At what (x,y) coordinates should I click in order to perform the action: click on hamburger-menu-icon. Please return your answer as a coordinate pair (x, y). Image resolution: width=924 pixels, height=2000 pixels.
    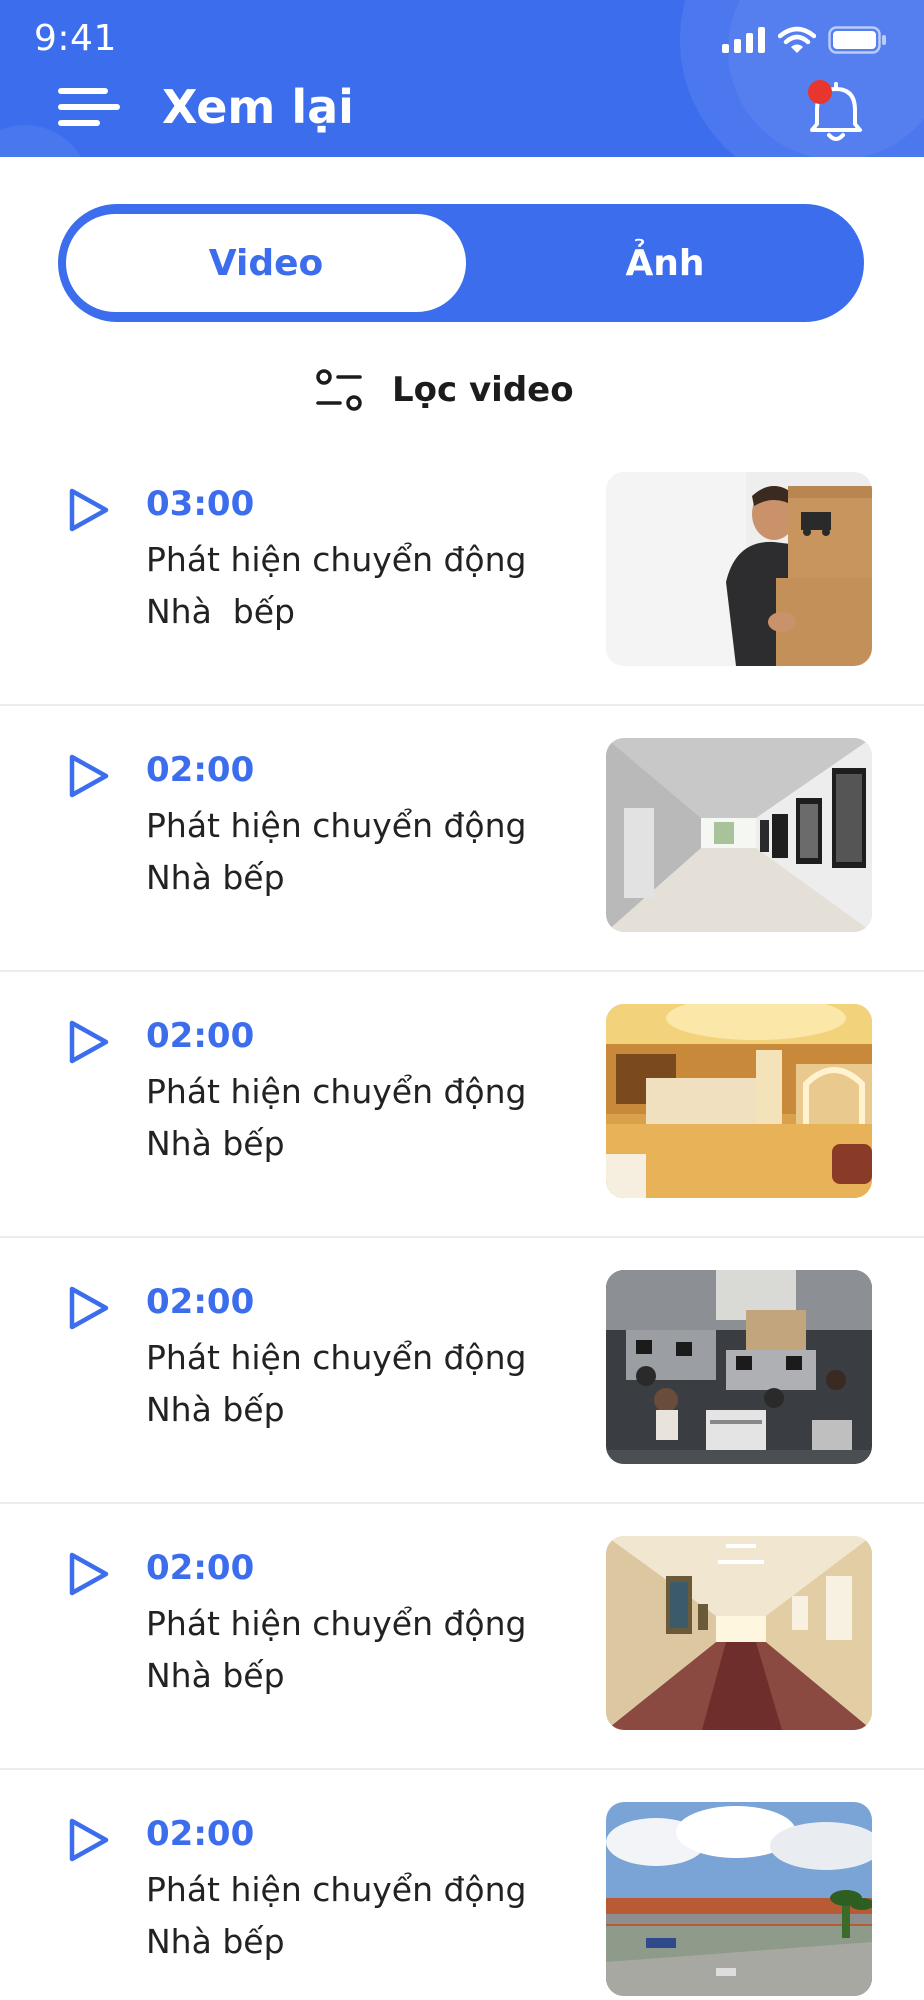
    Looking at the image, I should click on (89, 108).